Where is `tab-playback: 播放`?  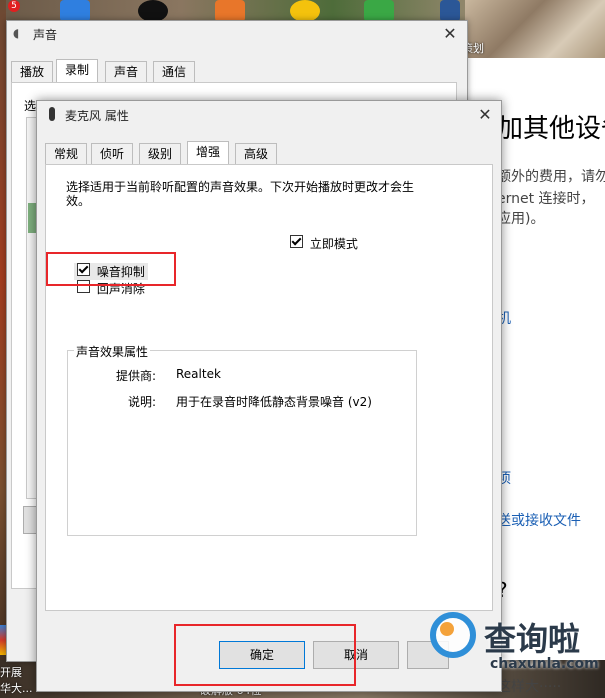
tab-playback: 播放 is located at coordinates (32, 72).